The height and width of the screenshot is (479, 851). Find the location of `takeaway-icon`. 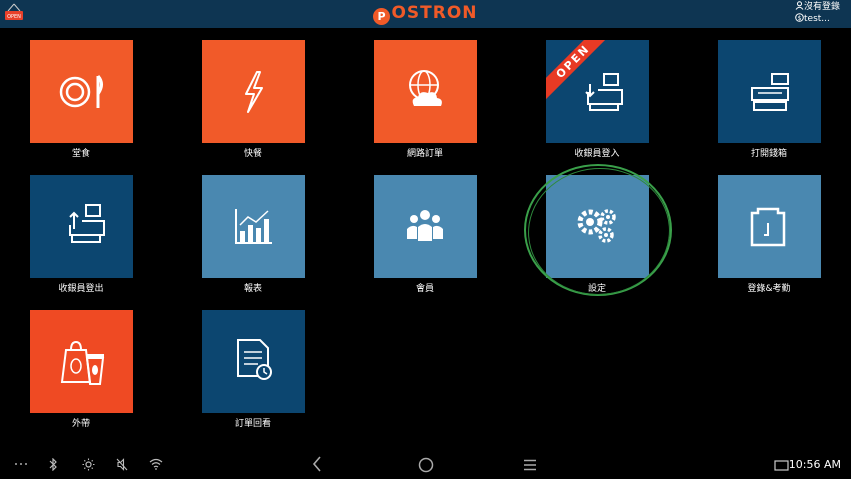

takeaway-icon is located at coordinates (82, 362).